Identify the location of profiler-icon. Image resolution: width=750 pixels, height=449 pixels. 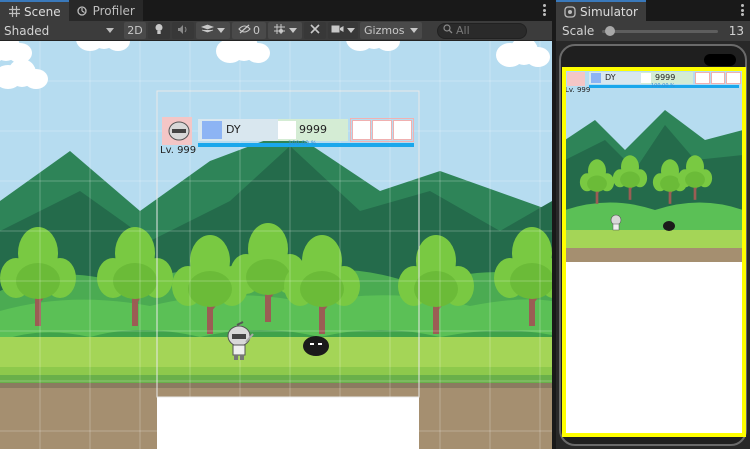
(82, 11).